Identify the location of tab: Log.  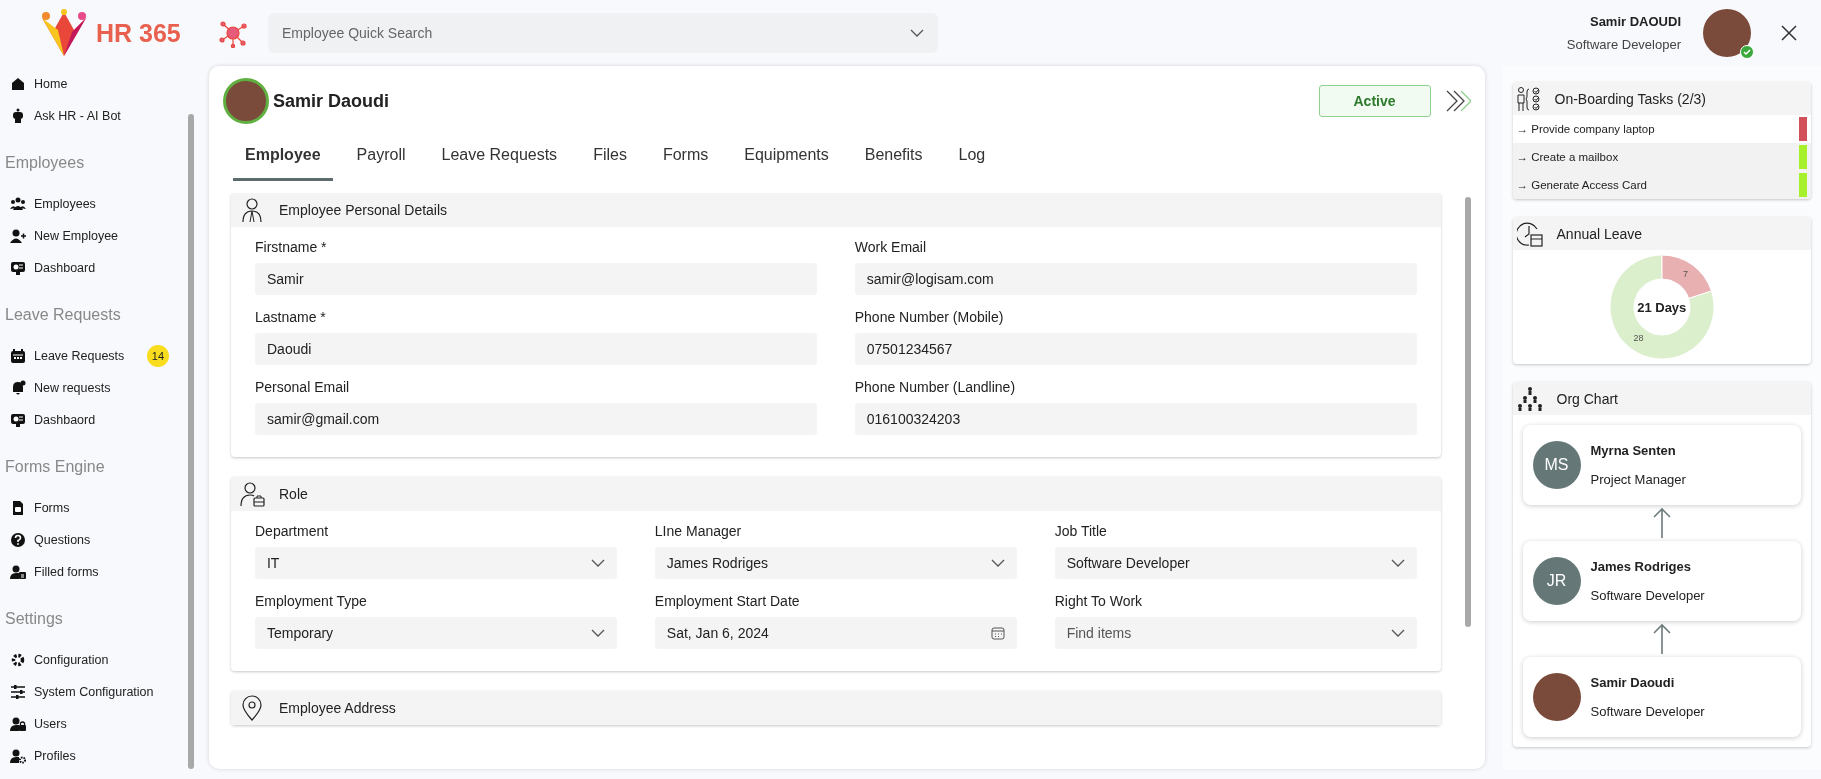
(972, 158).